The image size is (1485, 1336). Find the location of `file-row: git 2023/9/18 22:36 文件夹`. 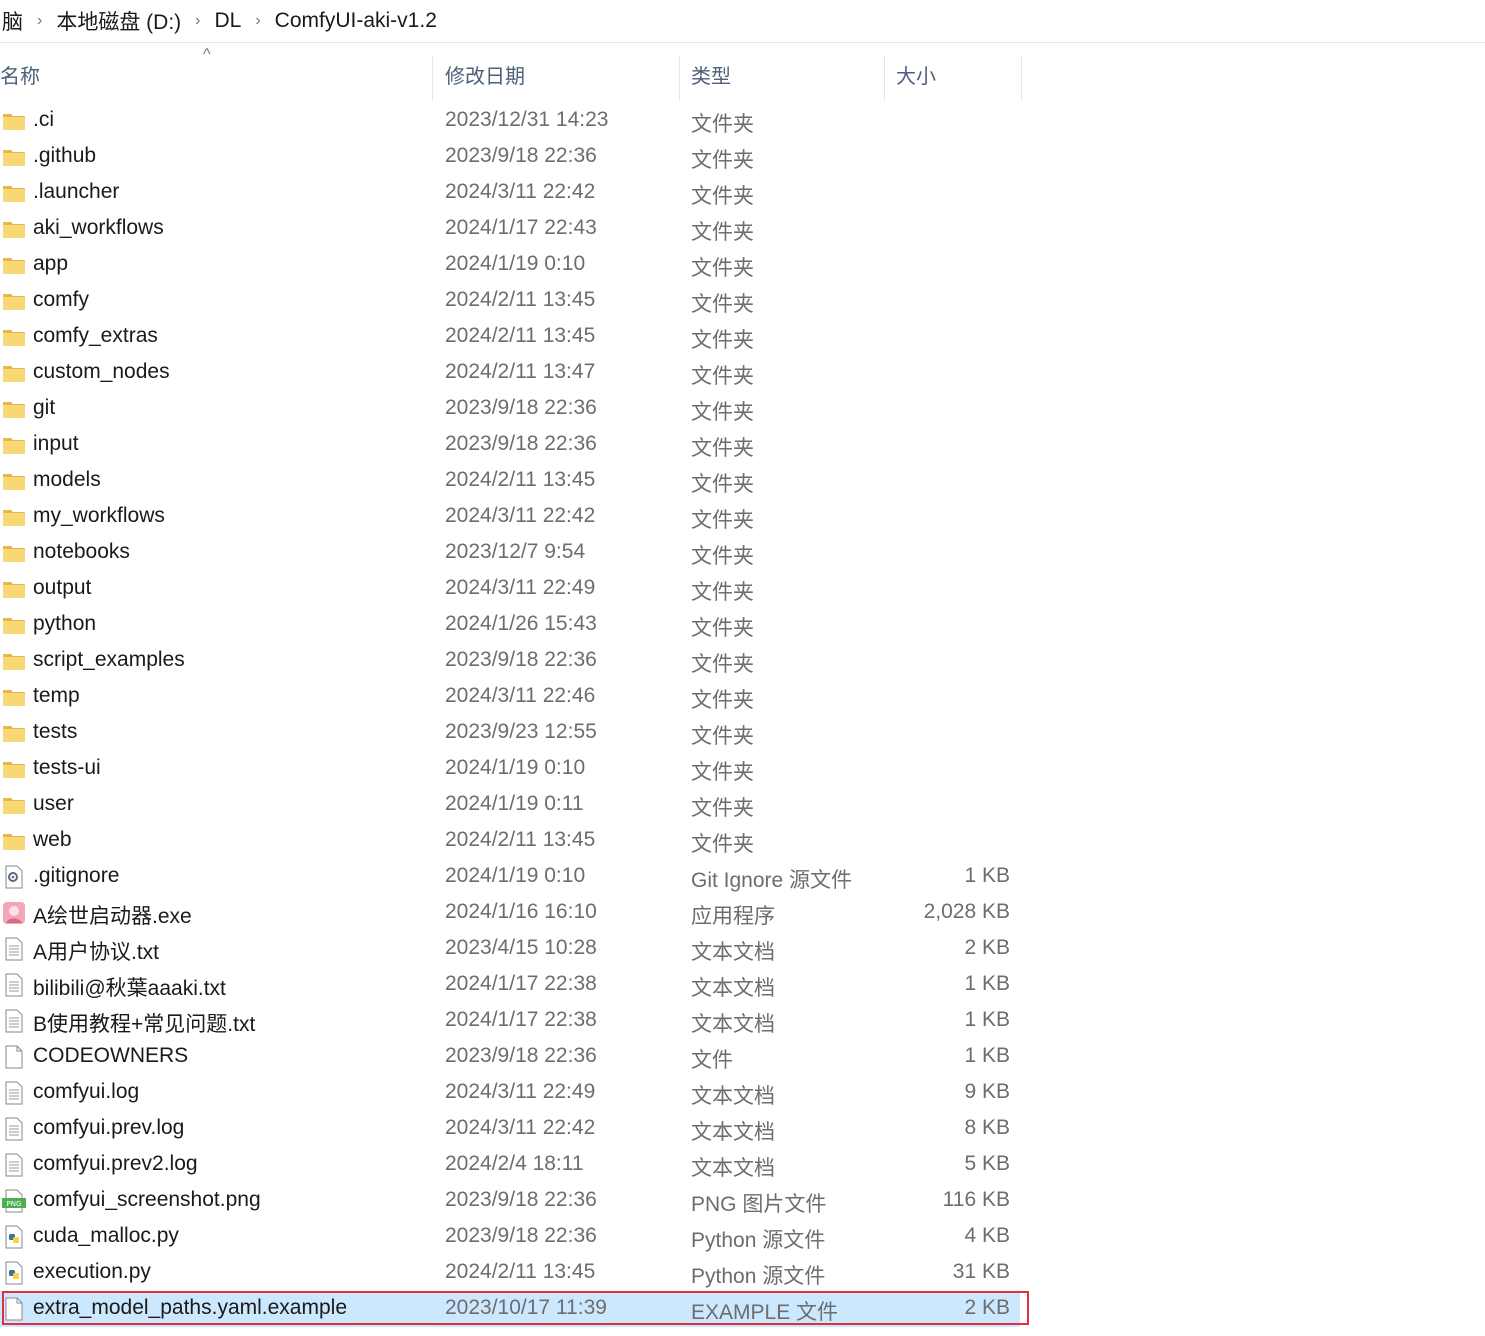

file-row: git 2023/9/18 22:36 文件夹 is located at coordinates (510, 409).